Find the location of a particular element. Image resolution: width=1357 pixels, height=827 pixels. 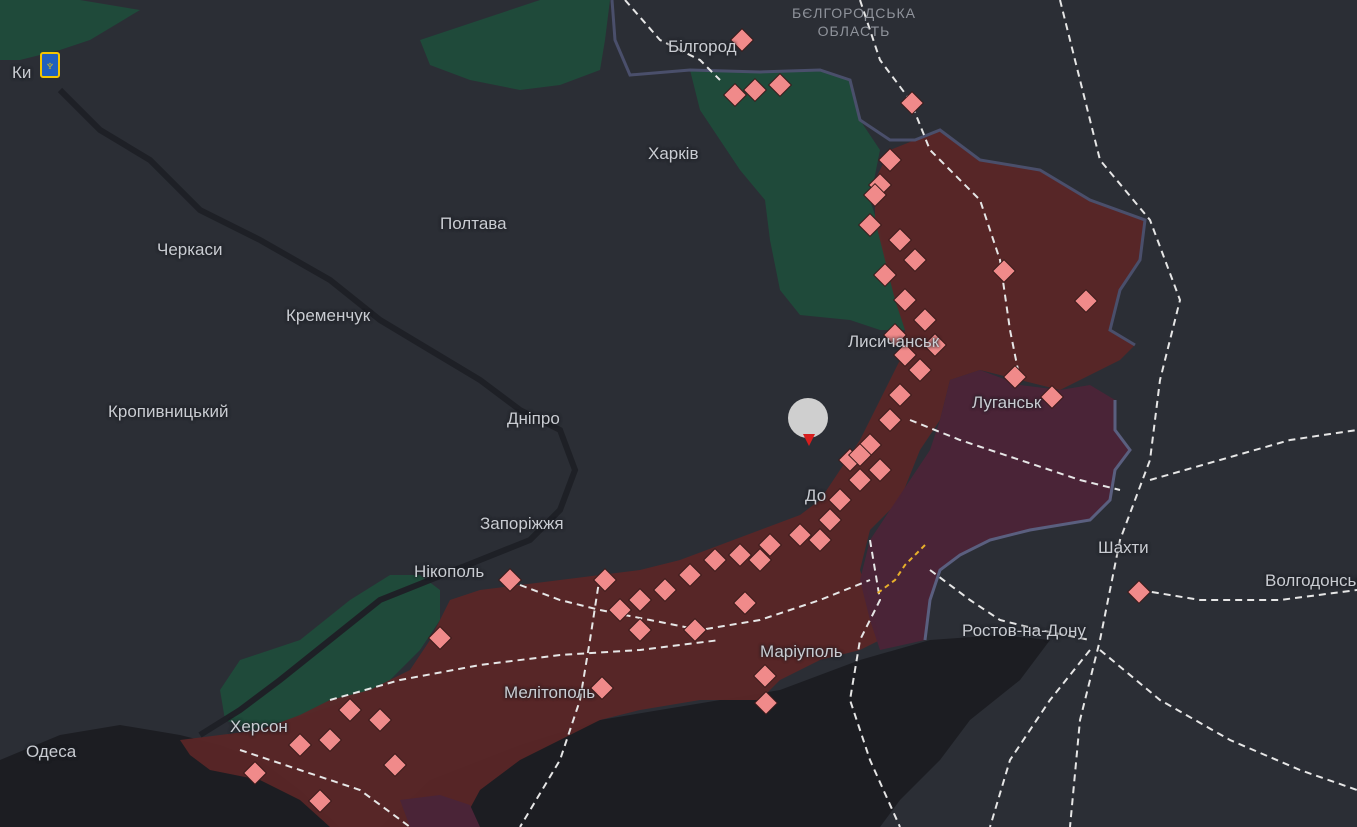

capital-icon: ♆ is located at coordinates (50, 65).